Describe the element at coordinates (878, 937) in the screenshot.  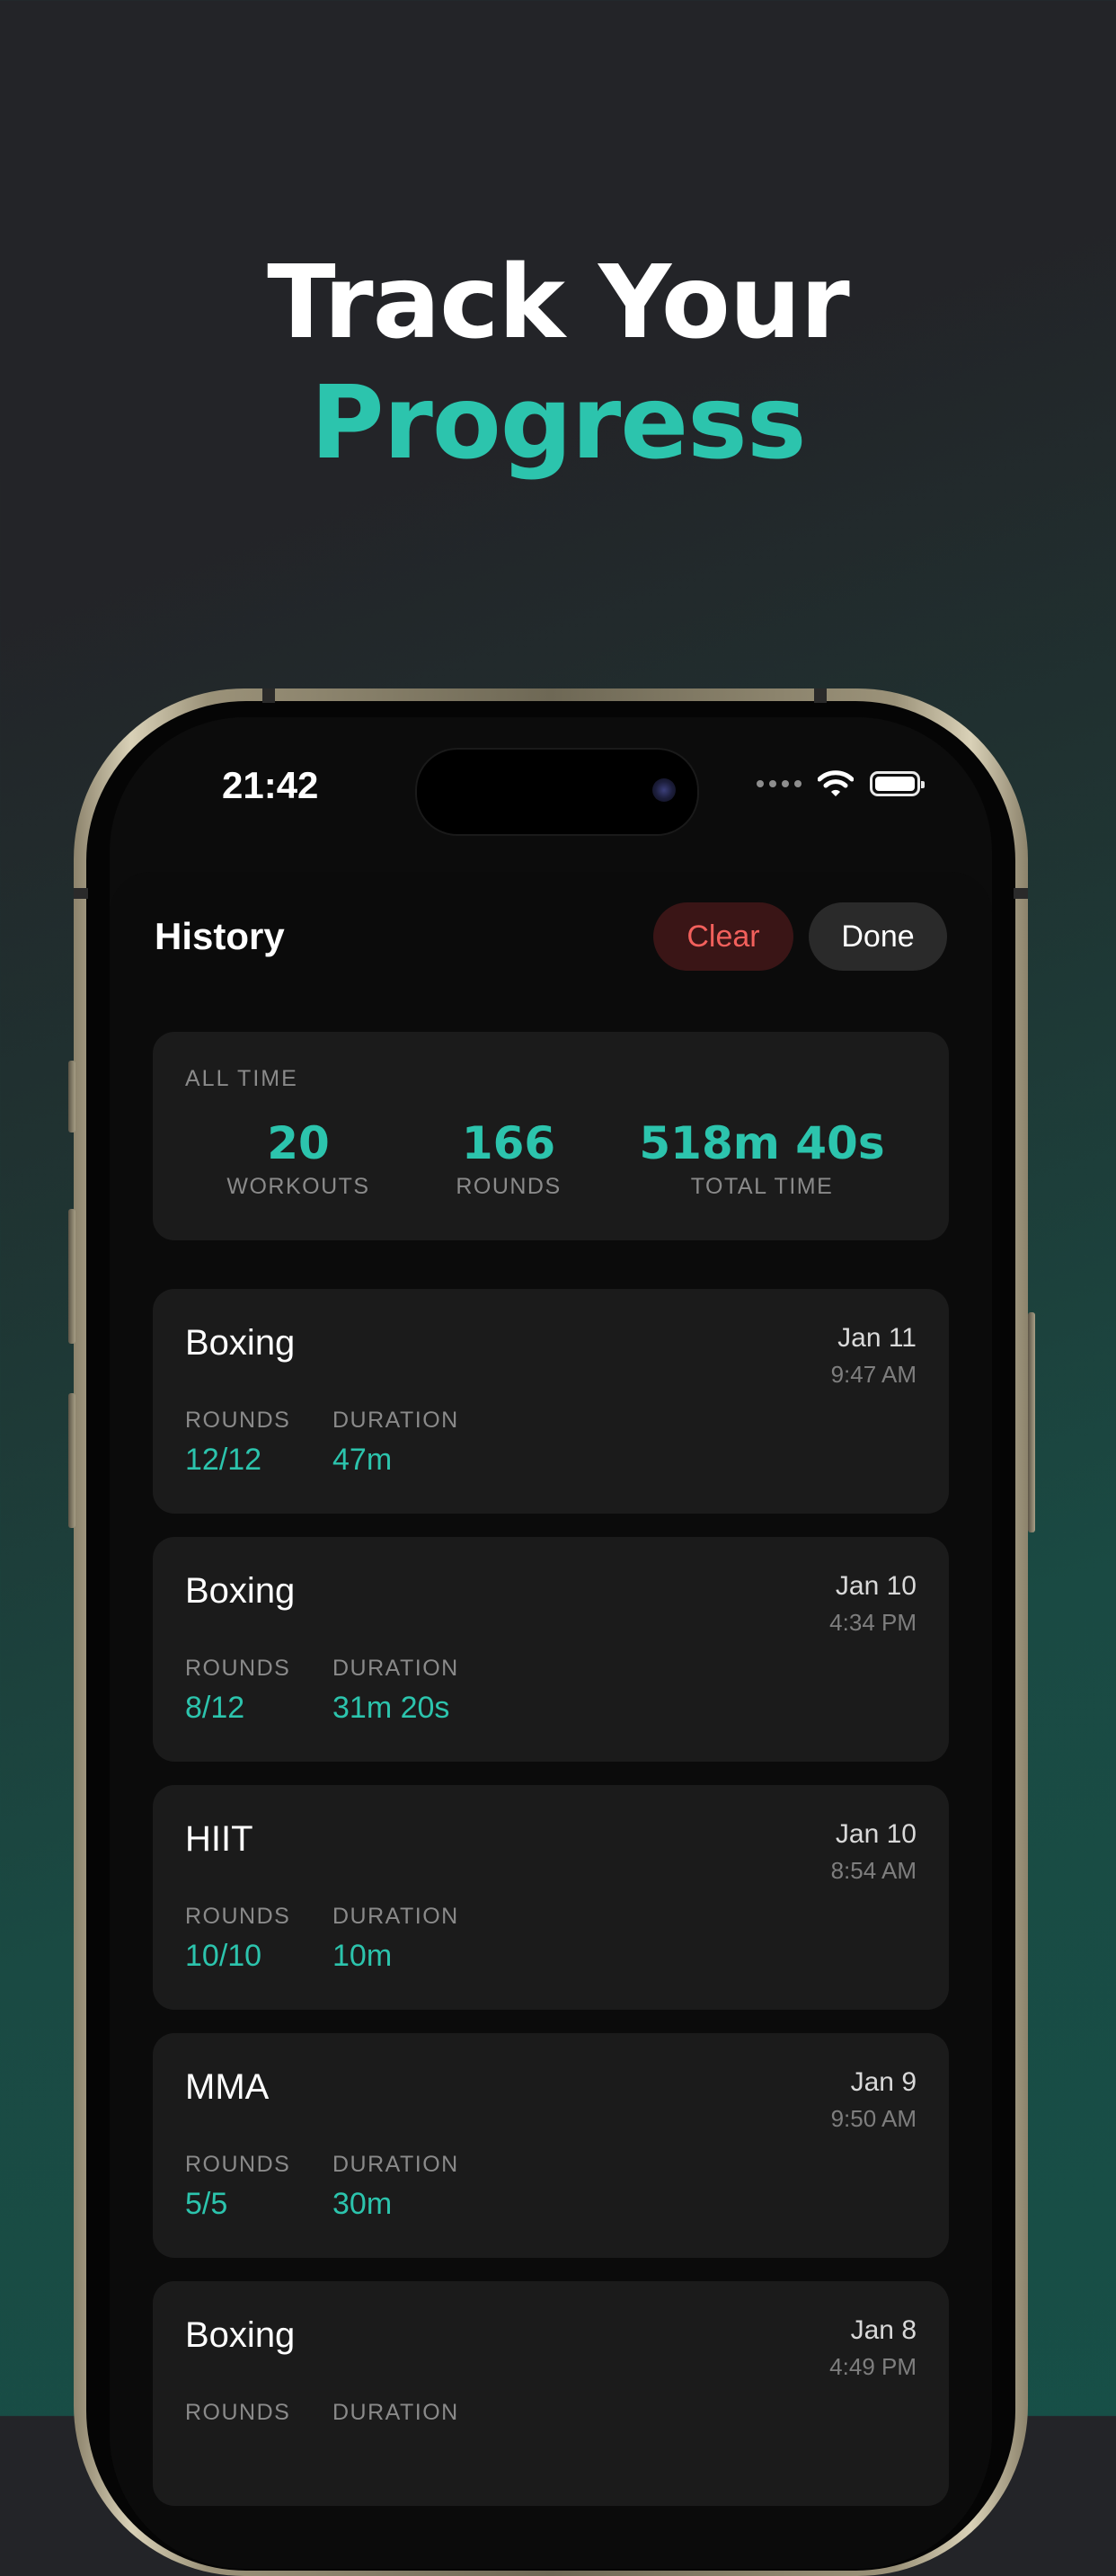
I see `done-button: Done` at that location.